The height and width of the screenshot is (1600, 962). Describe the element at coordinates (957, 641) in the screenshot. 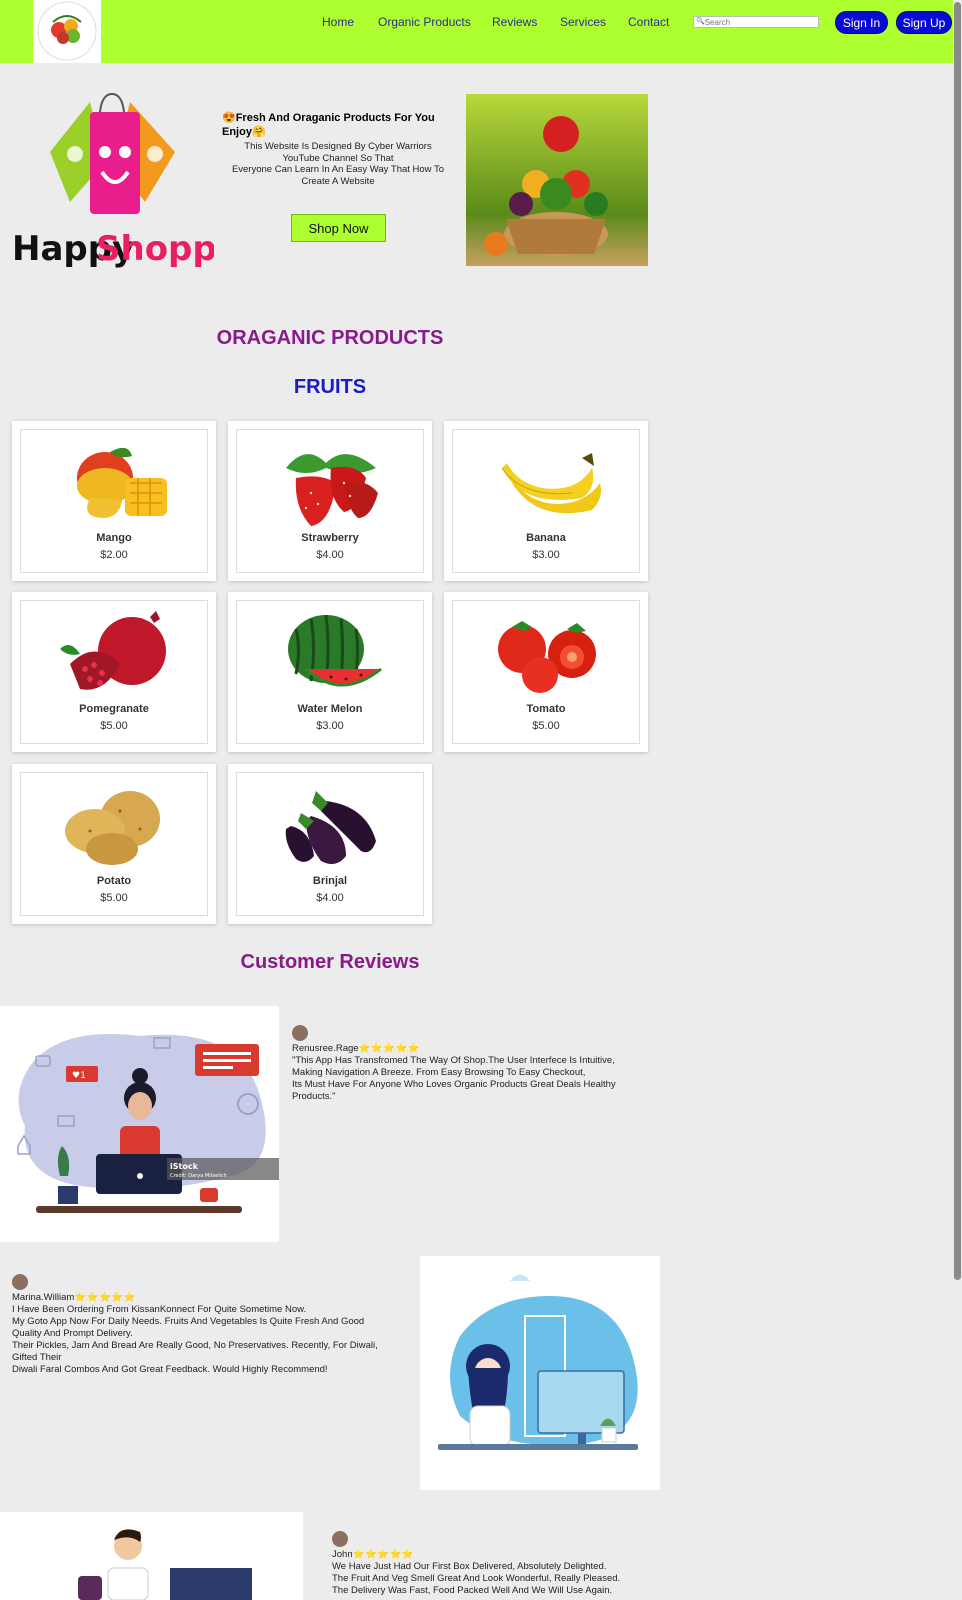

I see `scrollbar-thumb` at that location.